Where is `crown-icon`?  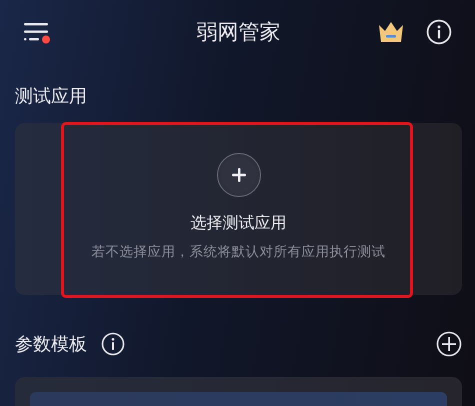
crown-icon is located at coordinates (391, 32).